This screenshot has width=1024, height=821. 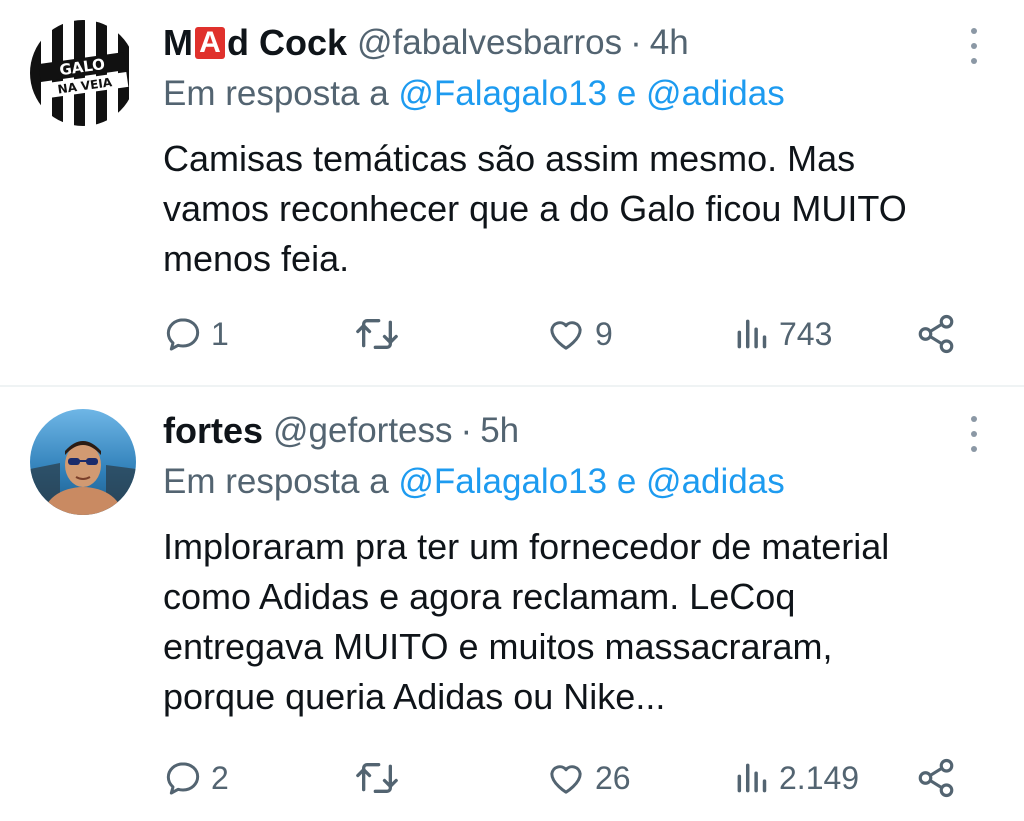 What do you see at coordinates (819, 777) in the screenshot?
I see `view-count: 2.149` at bounding box center [819, 777].